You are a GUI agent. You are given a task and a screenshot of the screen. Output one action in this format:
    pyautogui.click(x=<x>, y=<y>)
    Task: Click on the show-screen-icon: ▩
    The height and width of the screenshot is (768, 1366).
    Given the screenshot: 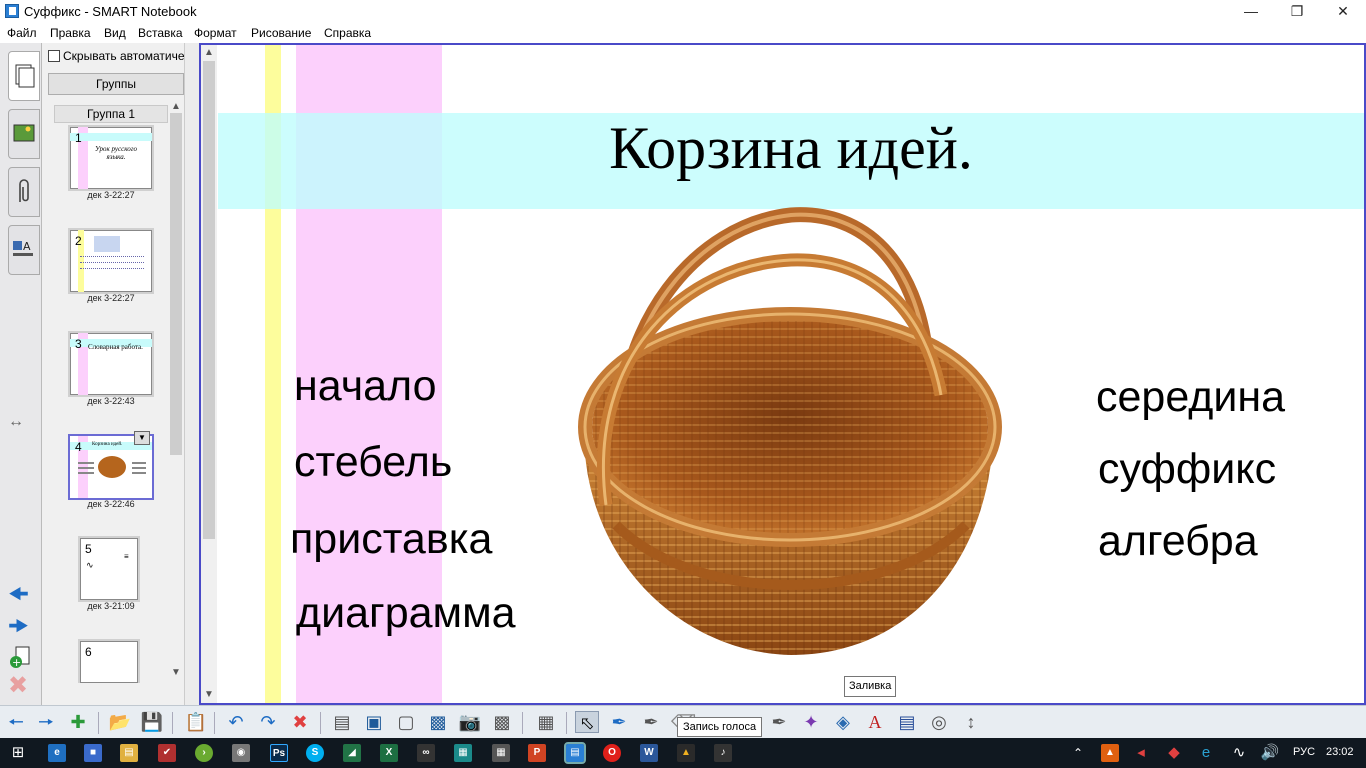 What is the action you would take?
    pyautogui.click(x=438, y=722)
    